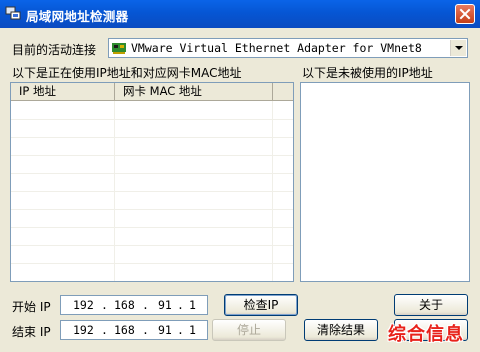 The width and height of the screenshot is (480, 352). What do you see at coordinates (124, 305) in the screenshot?
I see `start-ip-octet-2: 168` at bounding box center [124, 305].